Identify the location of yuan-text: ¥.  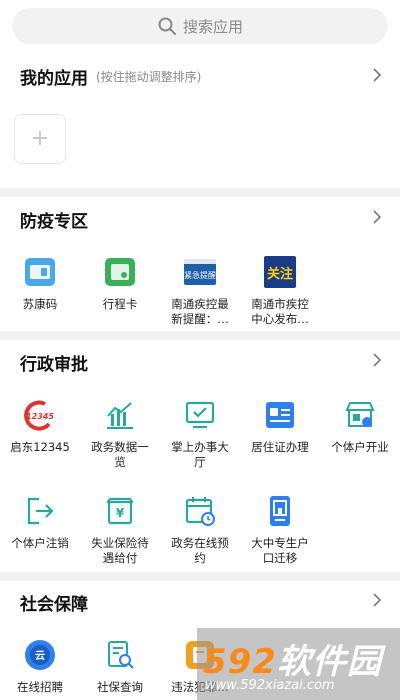
(120, 513).